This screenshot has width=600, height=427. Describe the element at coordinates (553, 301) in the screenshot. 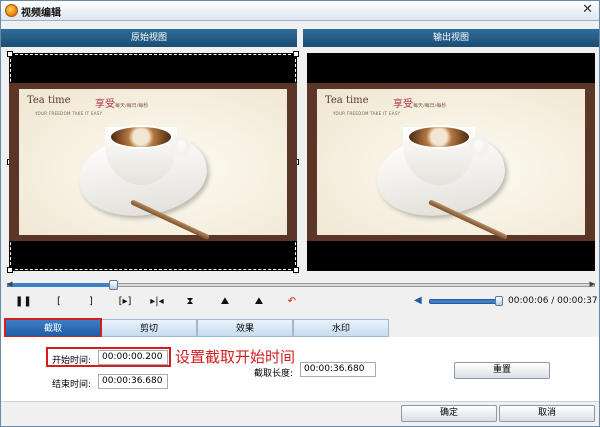

I see `playback-time: 00:00:06 / 00:00:37` at that location.